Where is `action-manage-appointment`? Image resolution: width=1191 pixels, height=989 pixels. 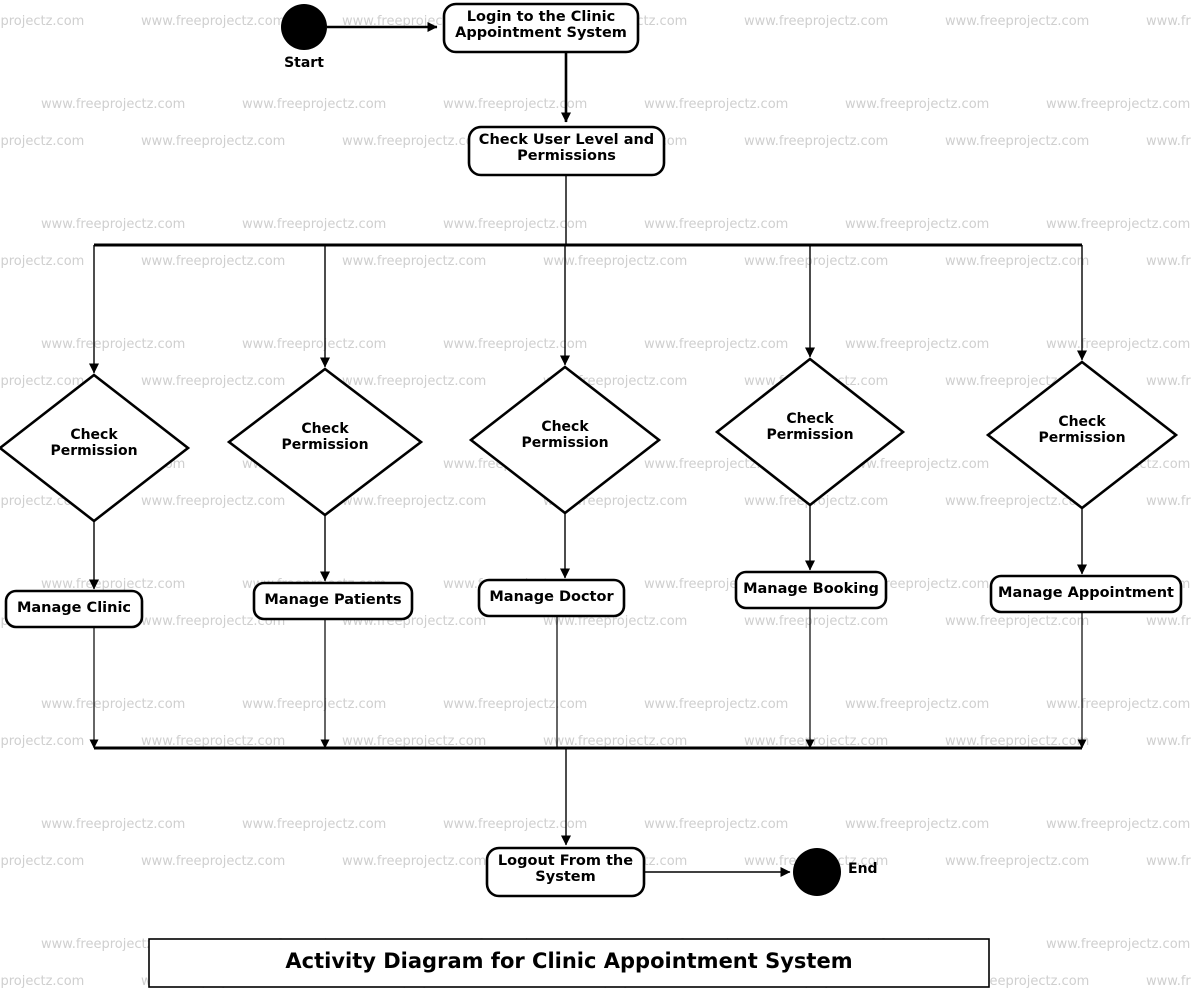
action-manage-appointment is located at coordinates (1086, 594).